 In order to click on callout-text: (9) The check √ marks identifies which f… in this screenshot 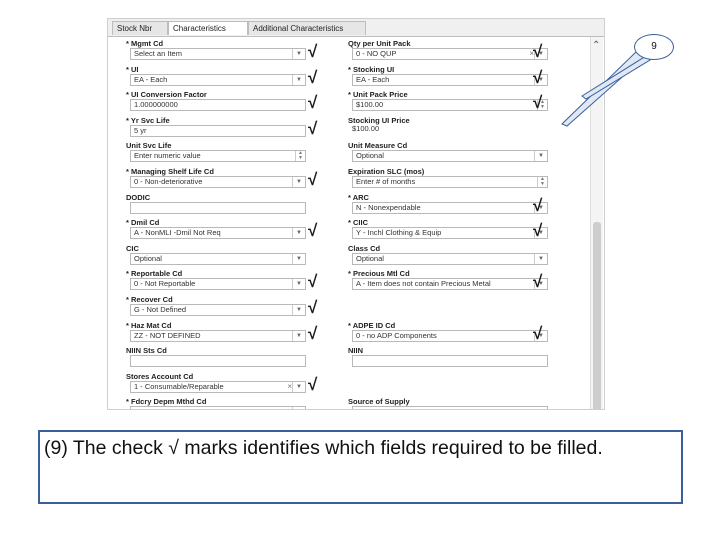, I will do `click(323, 448)`.